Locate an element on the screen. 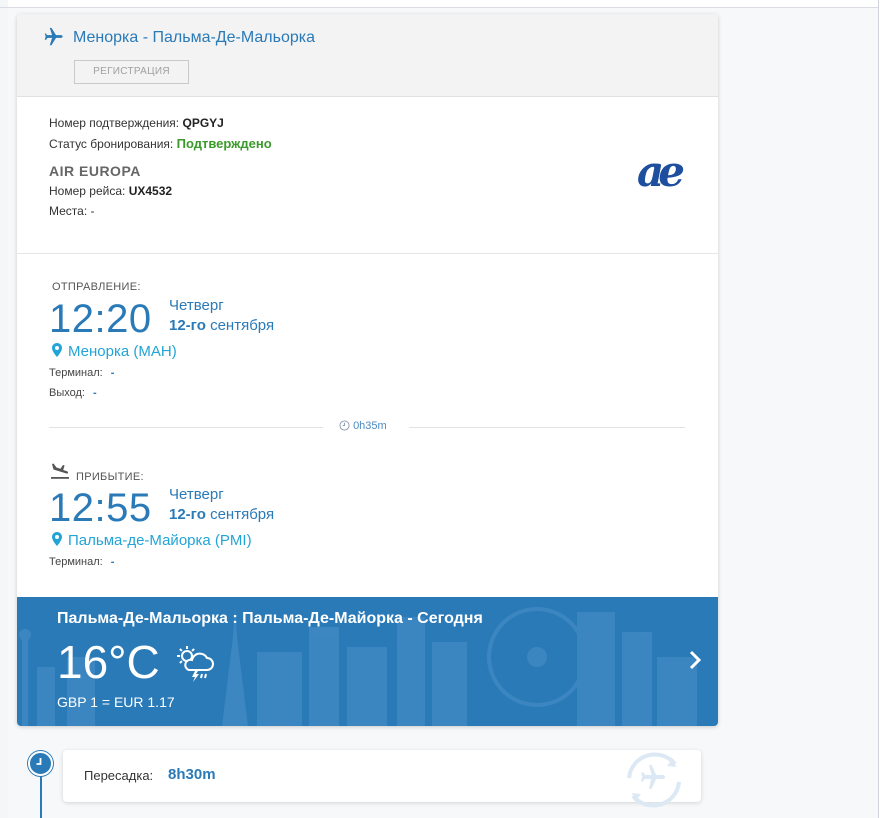  departure-gate-label: Выход: is located at coordinates (67, 393).